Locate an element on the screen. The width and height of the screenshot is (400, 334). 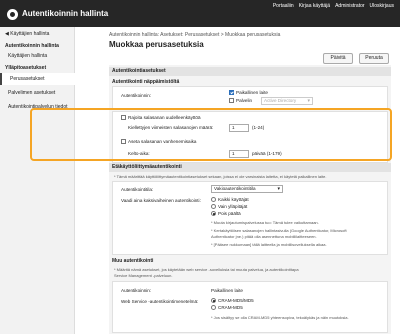
auth-settings-header: Autentikointiasetukset is located at coordinates (250, 71).